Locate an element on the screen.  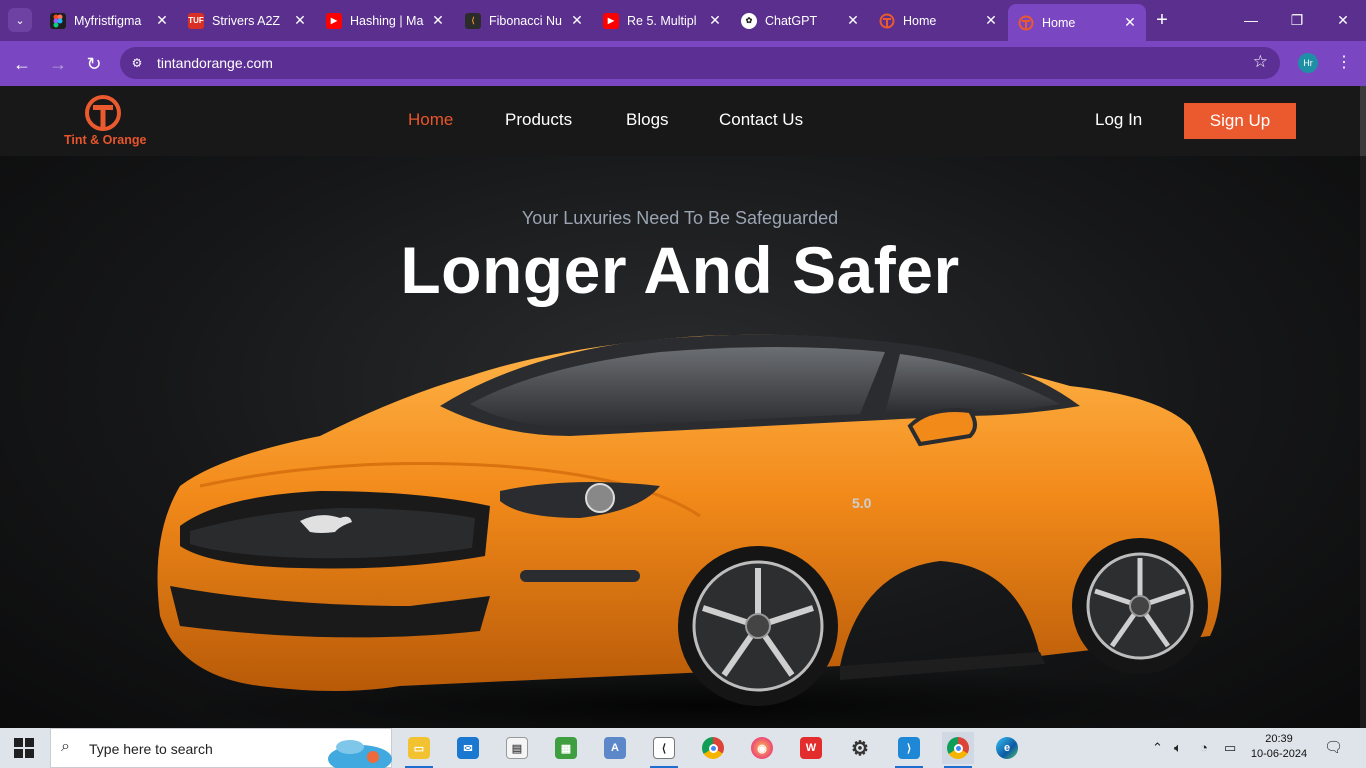
scrollbar-thumb is located at coordinates (1363, 121).